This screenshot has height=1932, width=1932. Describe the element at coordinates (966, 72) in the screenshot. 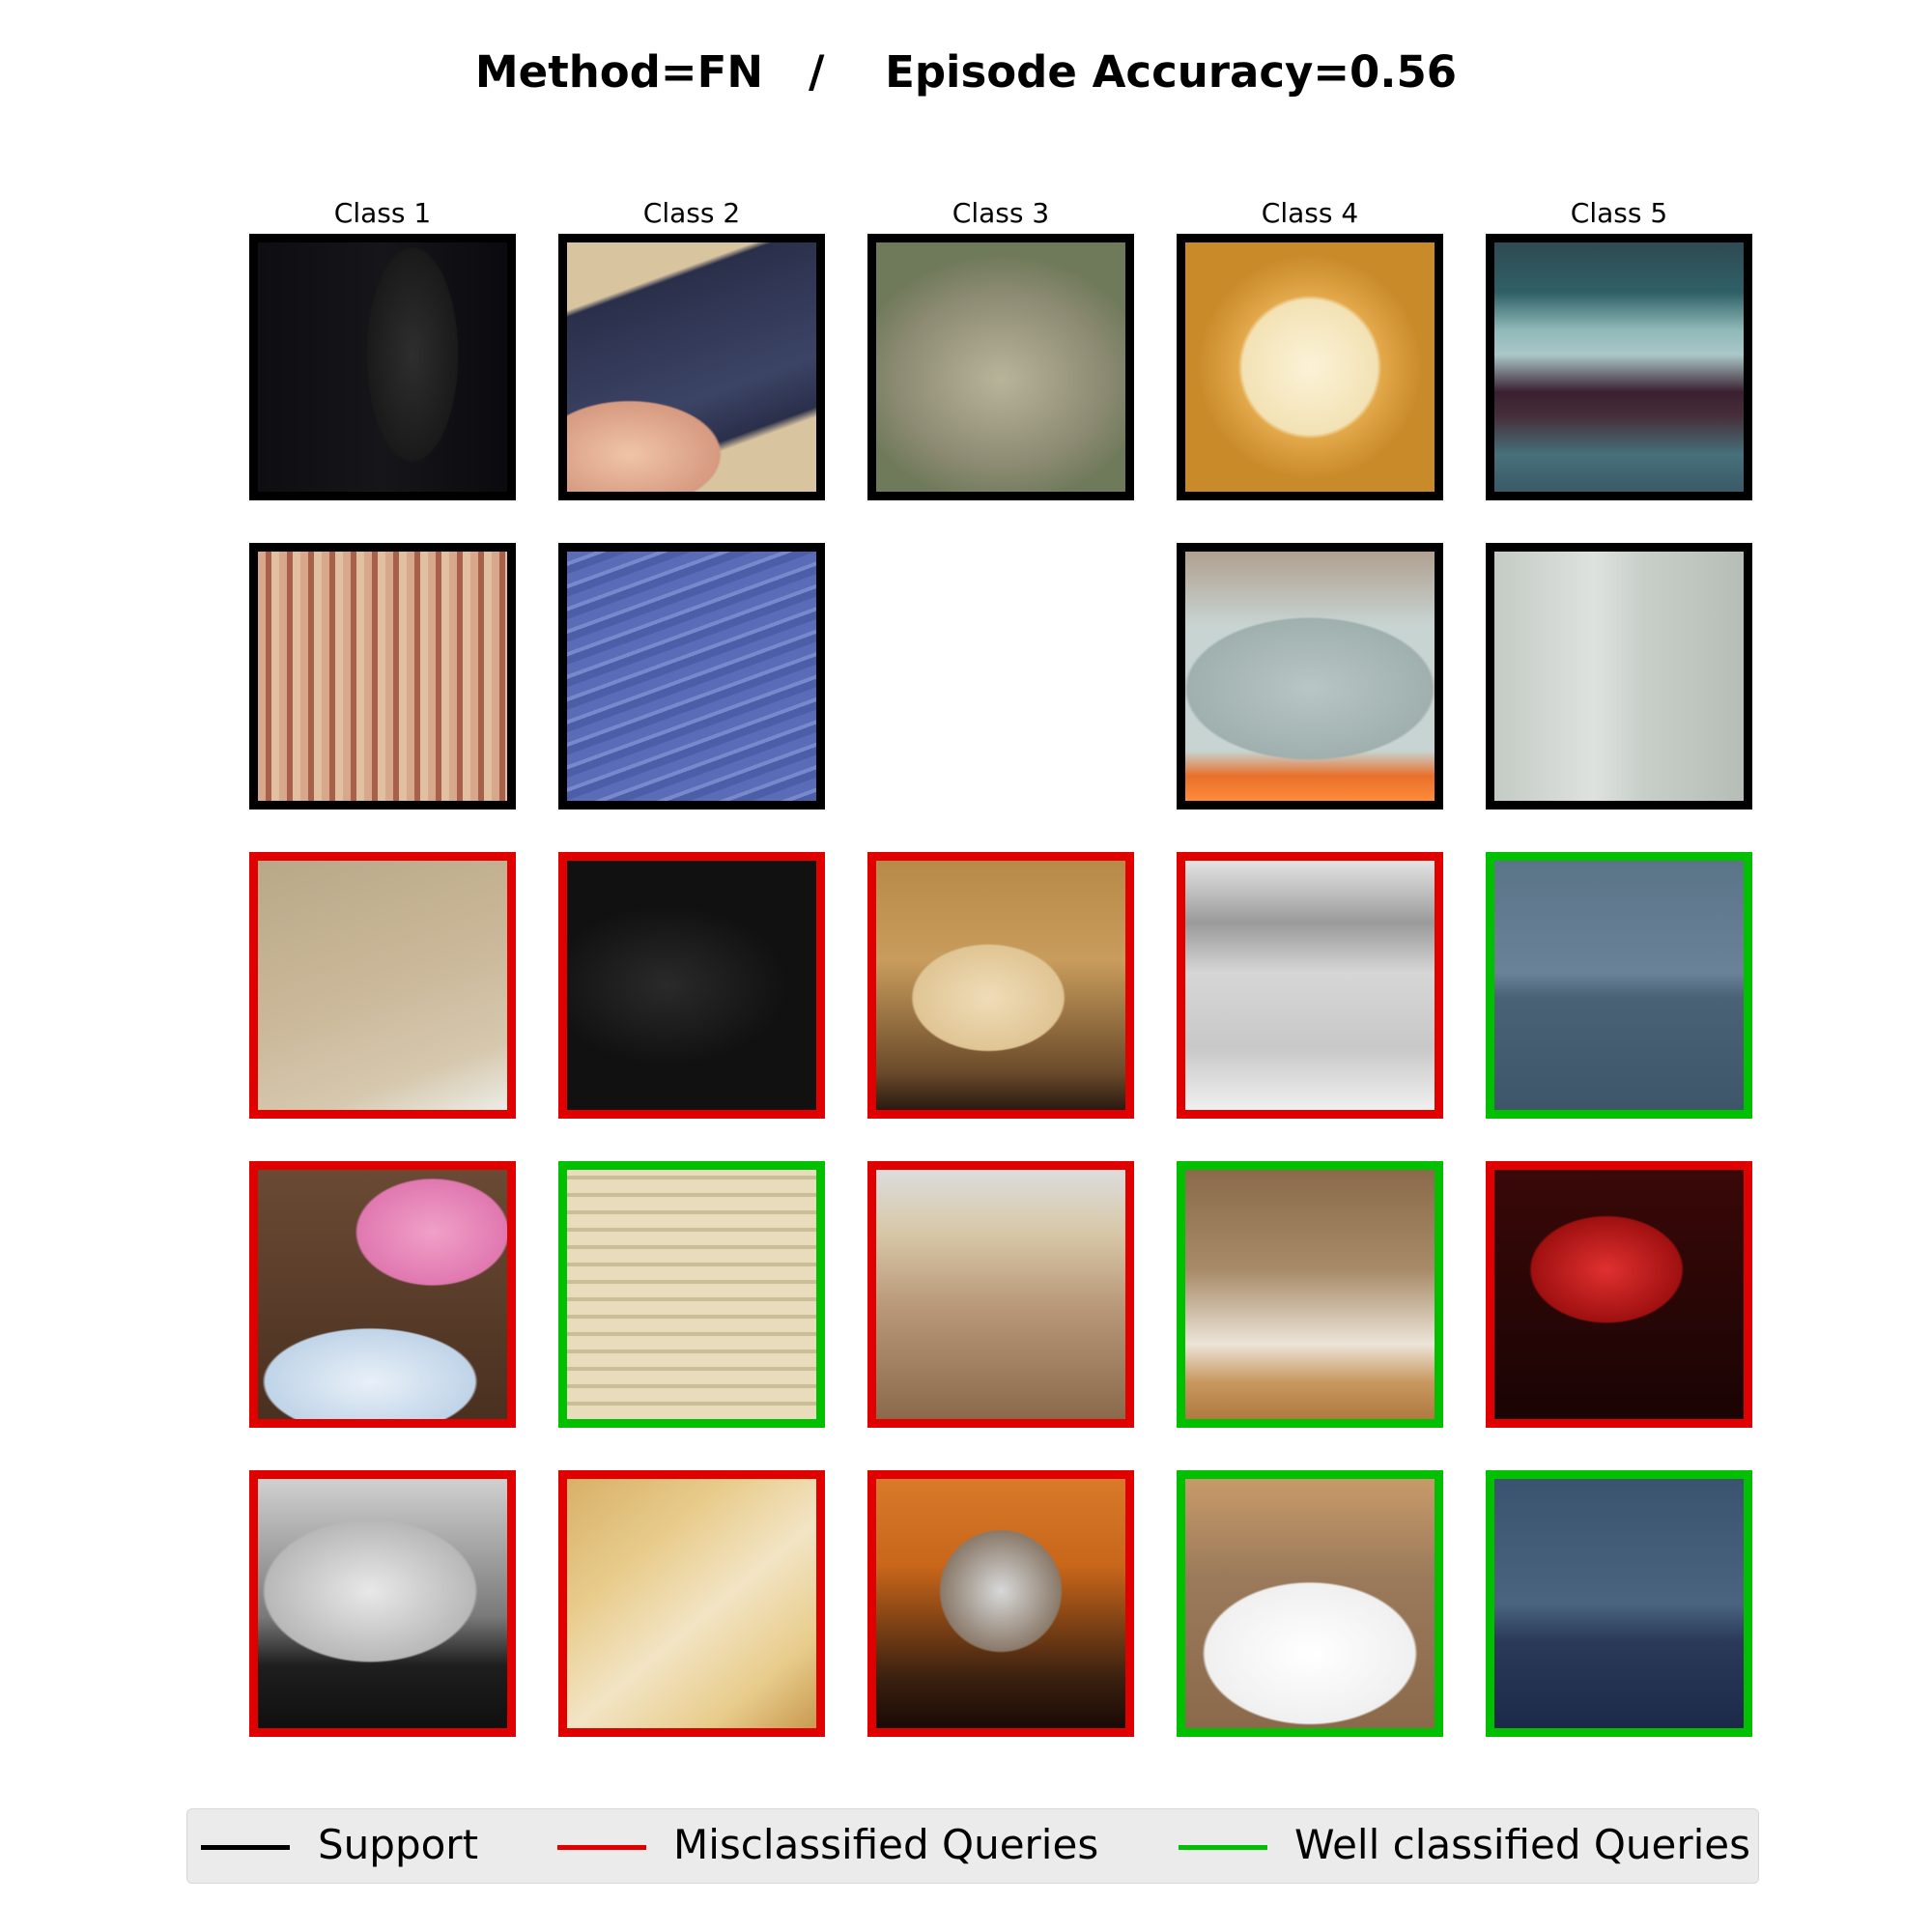

I see `chart-title: Method=FN / Episode Accuracy=0.56` at that location.